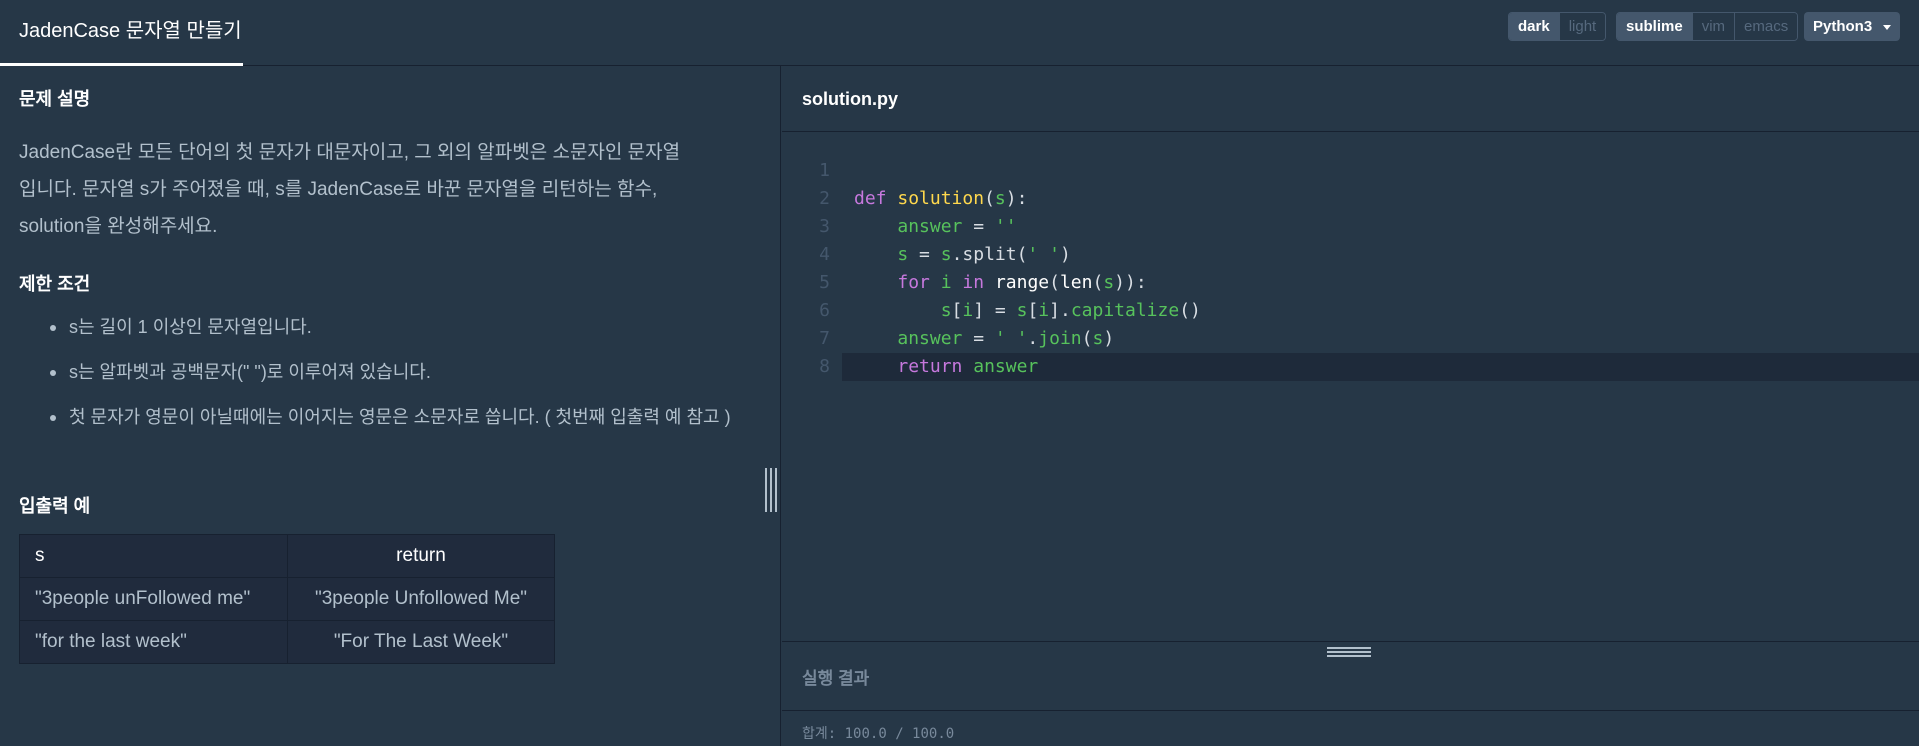 The image size is (1919, 746). Describe the element at coordinates (55, 506) in the screenshot. I see `io-example-heading: 입출력 예` at that location.